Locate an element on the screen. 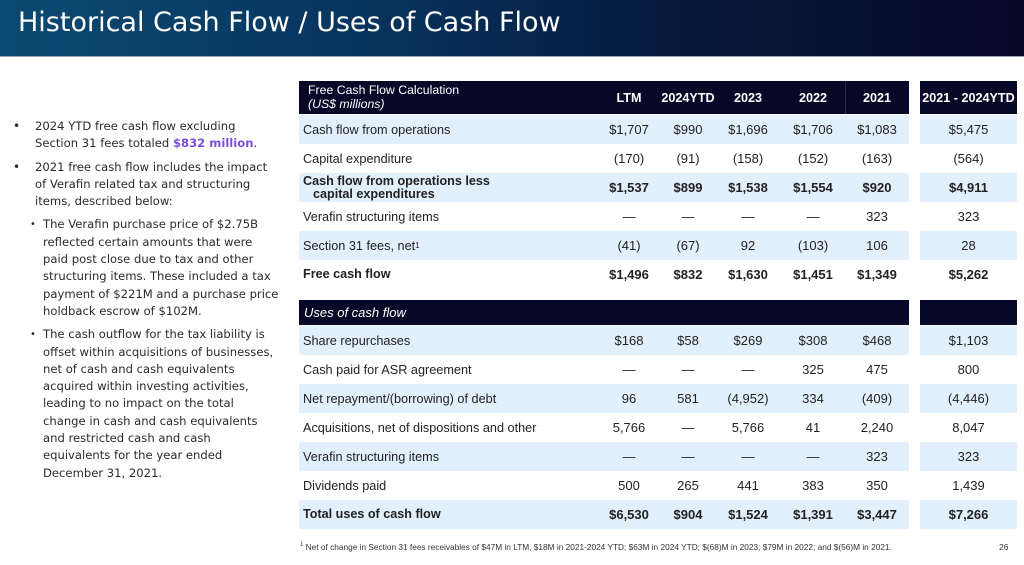  row-label: Share repurchases is located at coordinates (357, 340).